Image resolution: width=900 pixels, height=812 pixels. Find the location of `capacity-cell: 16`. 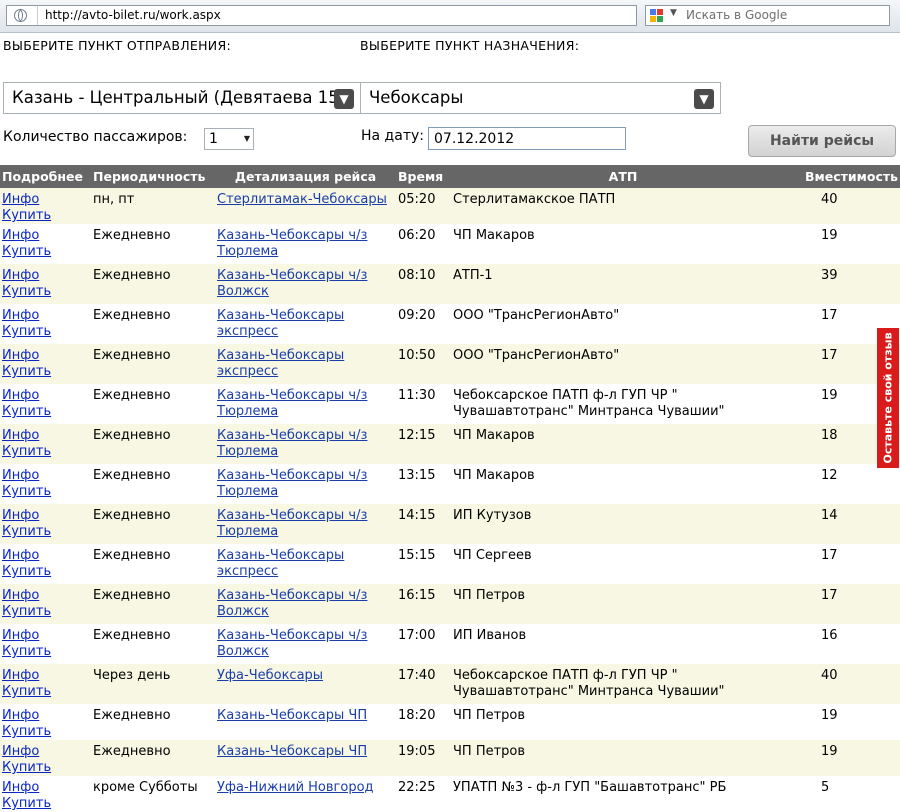

capacity-cell: 16 is located at coordinates (847, 644).